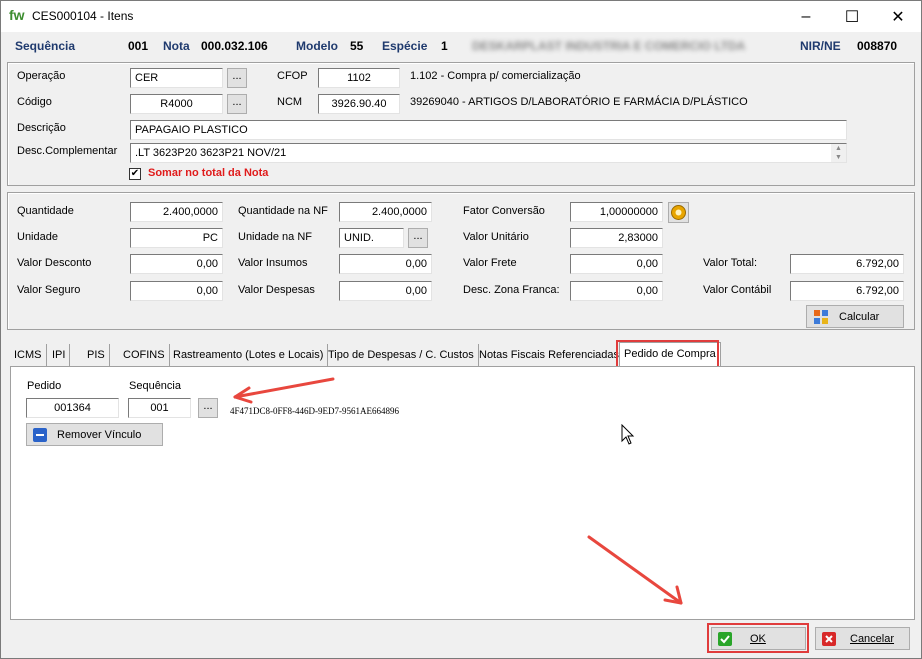 This screenshot has width=922, height=659. What do you see at coordinates (284, 390) in the screenshot?
I see `annotation-arrow-lookup` at bounding box center [284, 390].